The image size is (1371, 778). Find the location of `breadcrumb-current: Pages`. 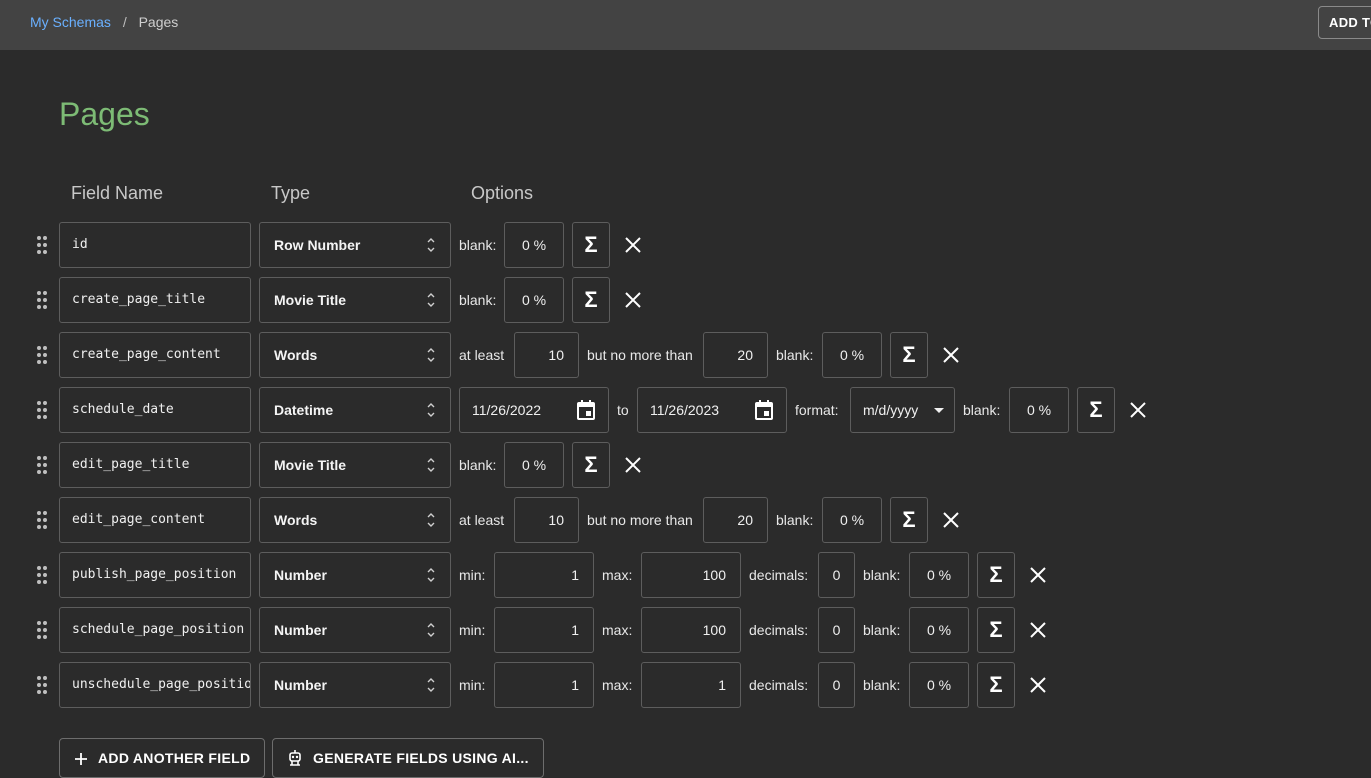

breadcrumb-current: Pages is located at coordinates (158, 22).